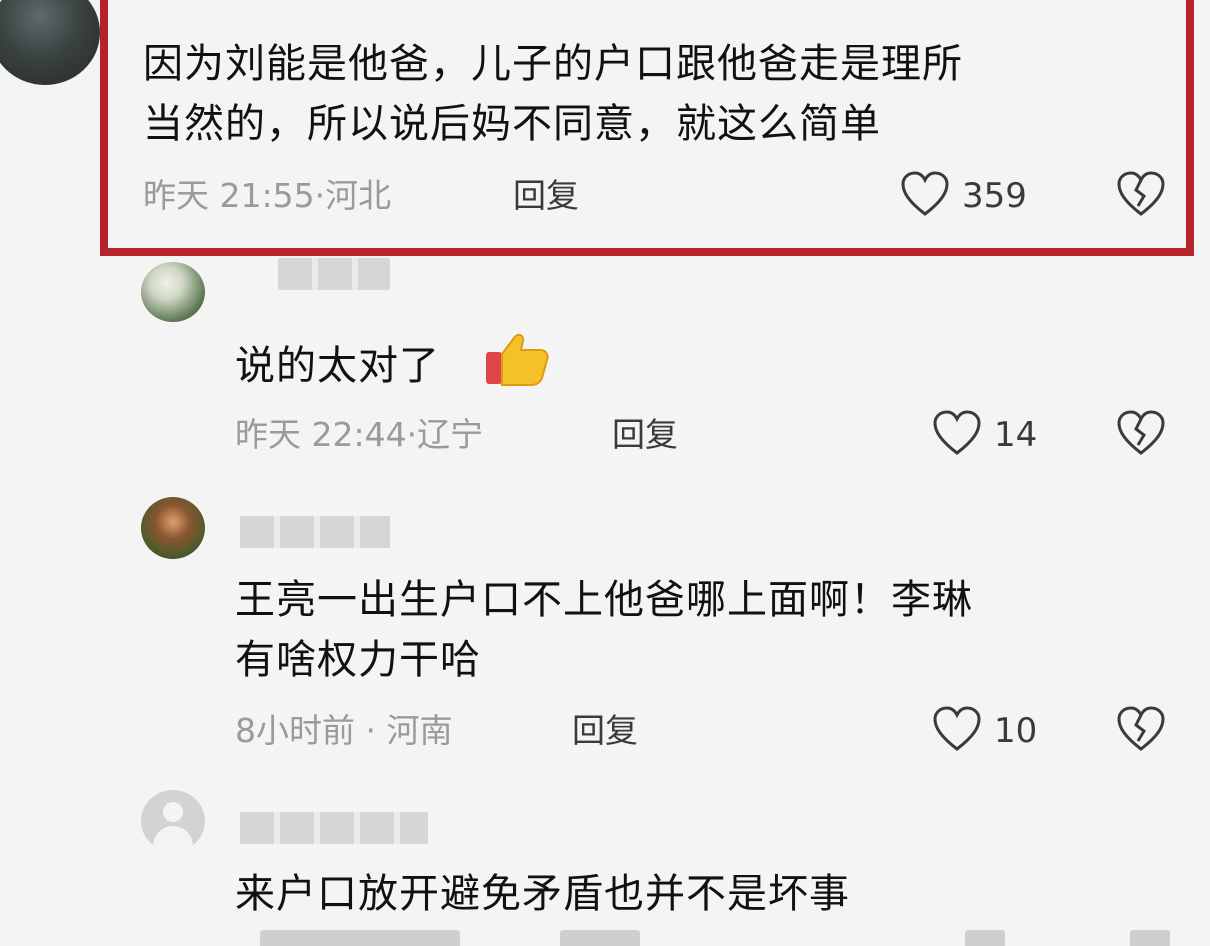  What do you see at coordinates (337, 366) in the screenshot?
I see `reply-text: 说的太对了` at bounding box center [337, 366].